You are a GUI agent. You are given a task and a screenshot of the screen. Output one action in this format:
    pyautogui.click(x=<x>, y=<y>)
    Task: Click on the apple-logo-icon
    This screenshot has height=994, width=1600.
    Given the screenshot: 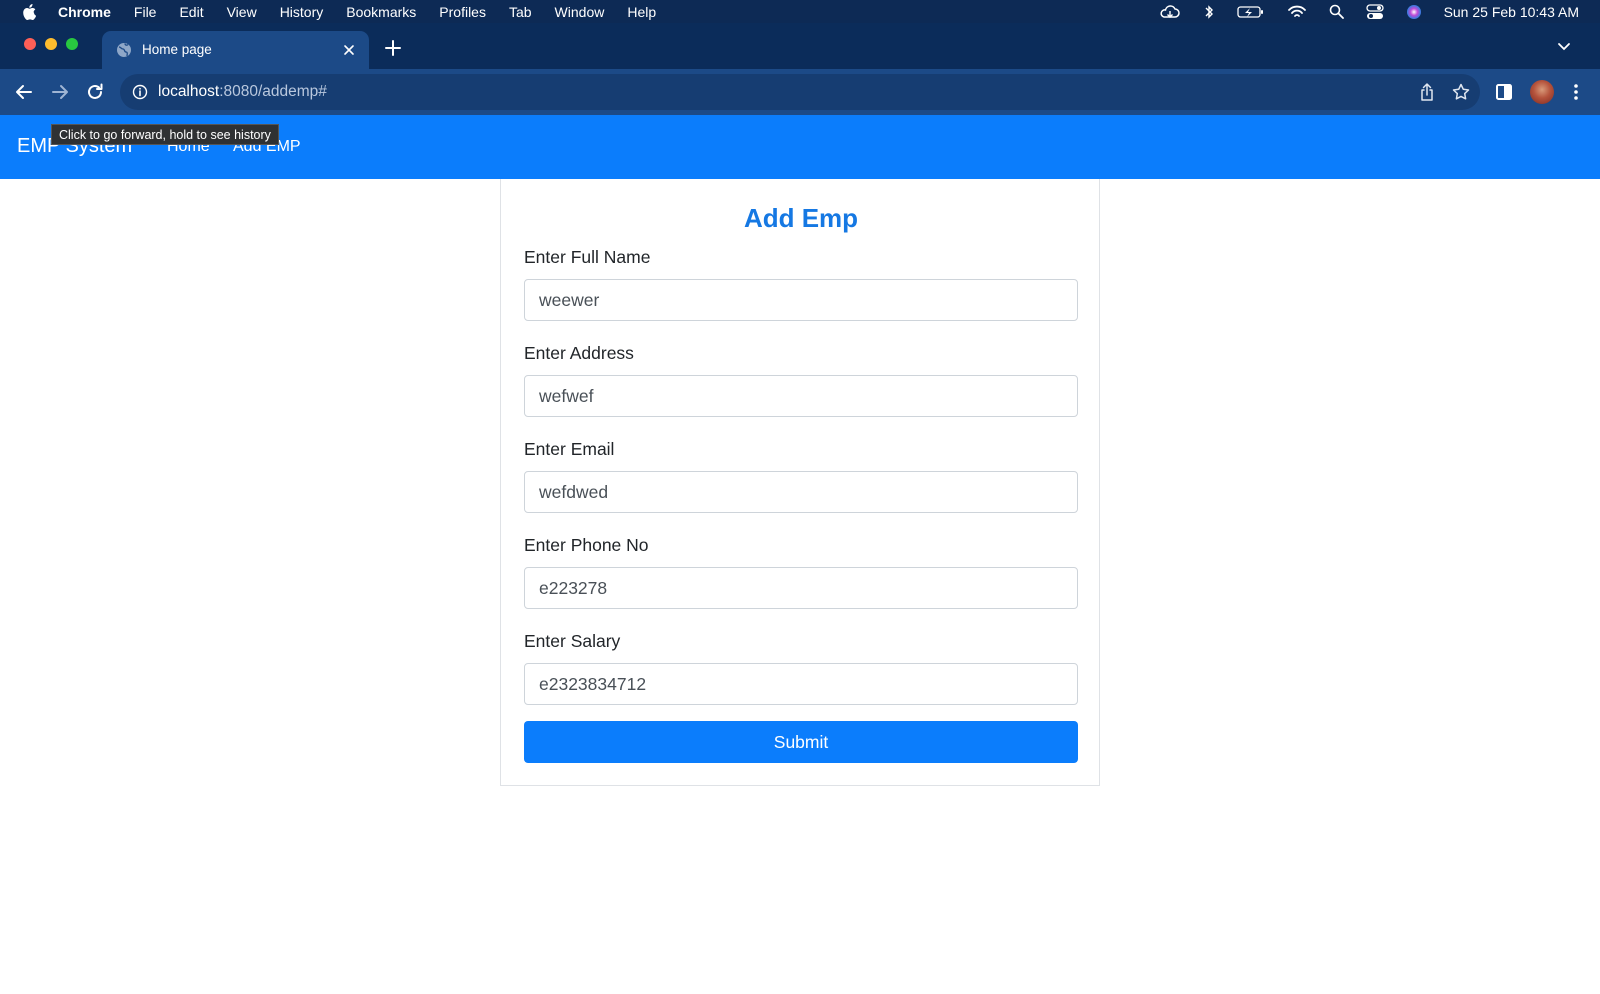 What is the action you would take?
    pyautogui.click(x=29, y=11)
    